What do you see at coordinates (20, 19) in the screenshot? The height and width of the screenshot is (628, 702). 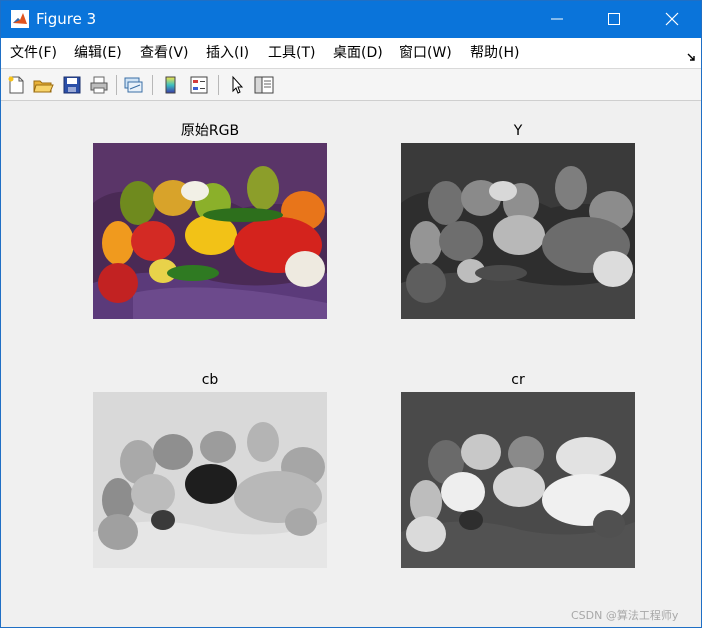 I see `matlab-logo-icon` at bounding box center [20, 19].